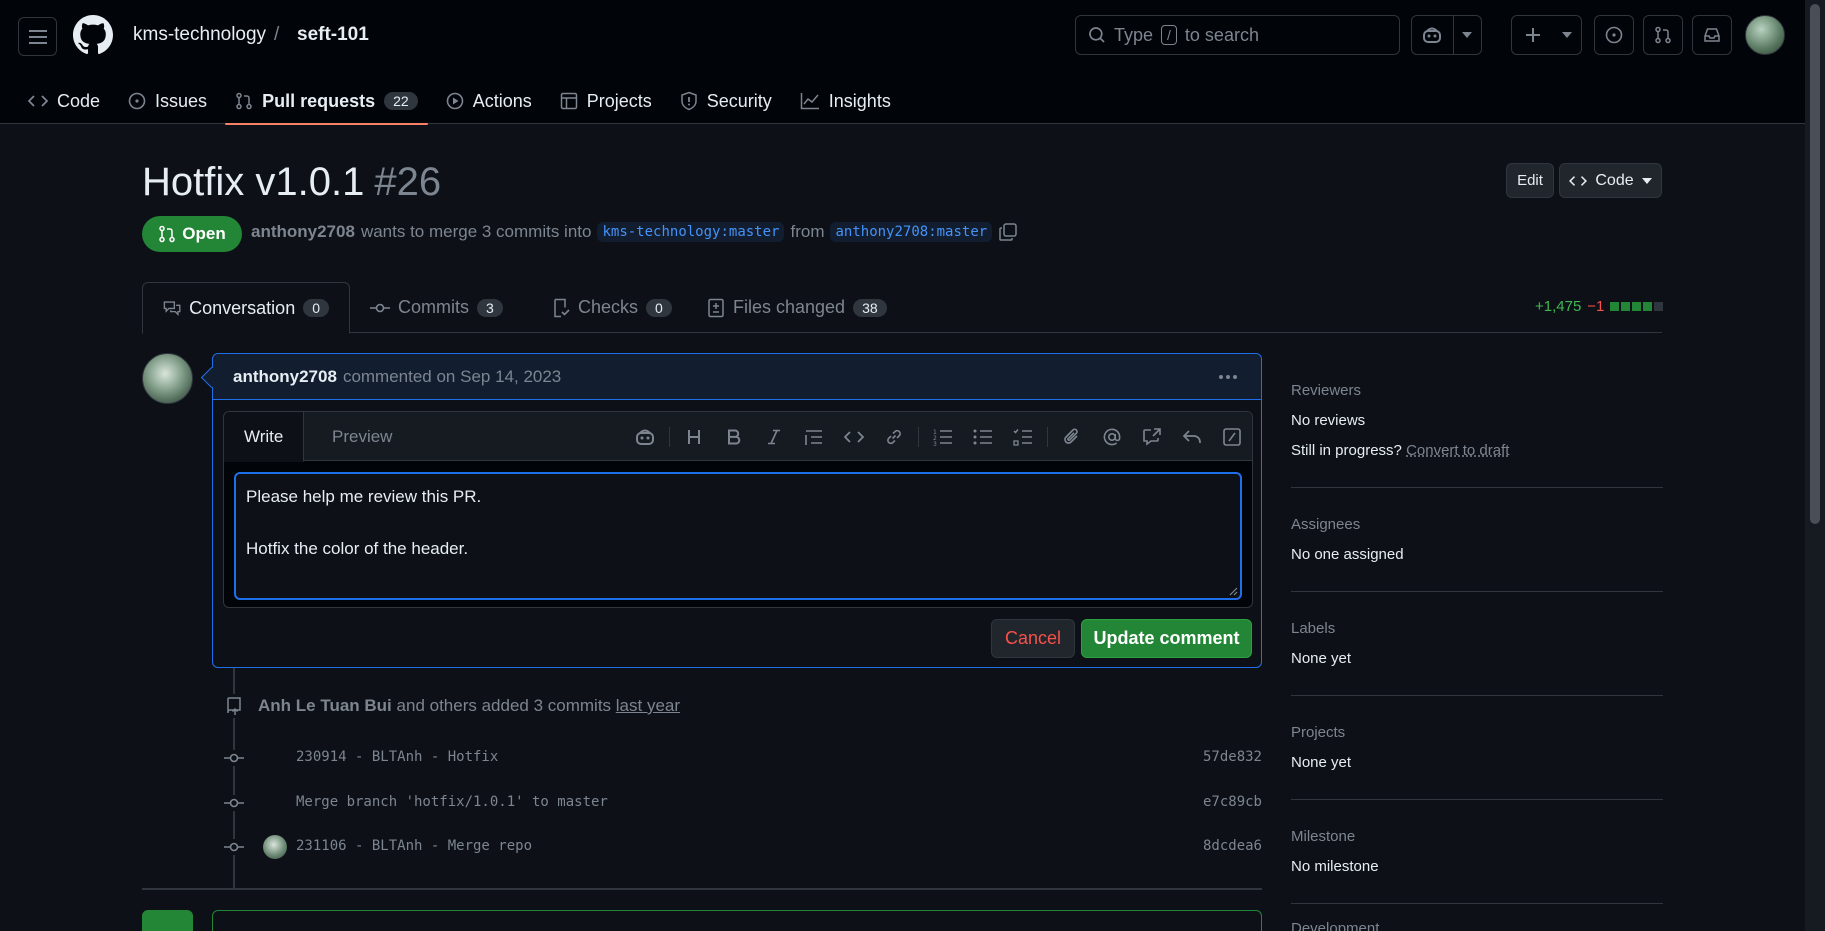 The width and height of the screenshot is (1825, 931). I want to click on reviewers-title: Reviewers, so click(1477, 390).